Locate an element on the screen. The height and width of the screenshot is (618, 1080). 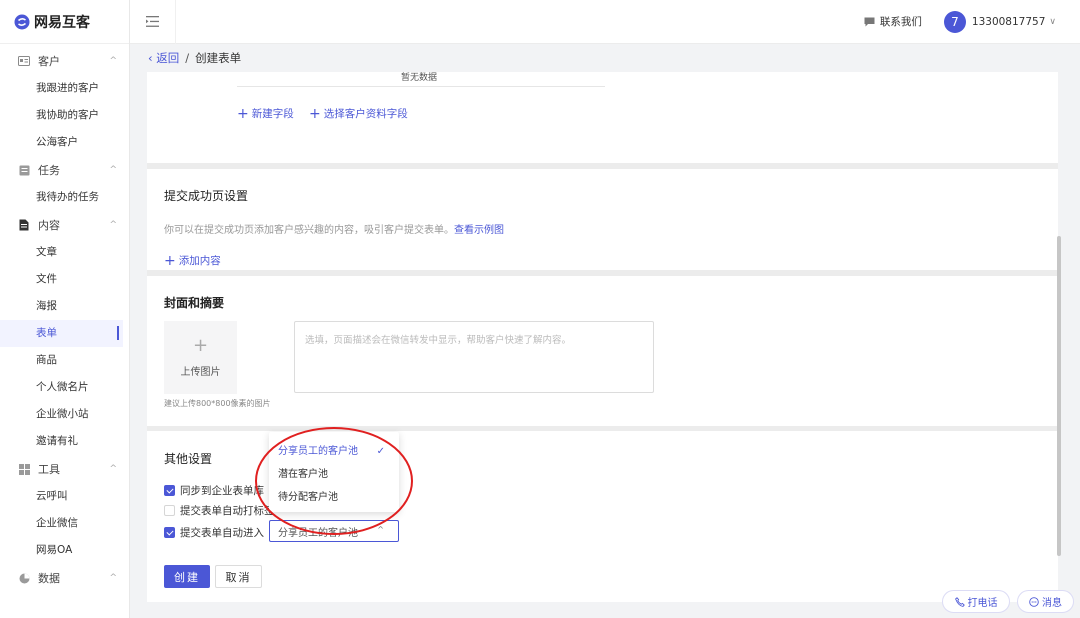
sidebar-item-my-assisted-customers: 我协助的客户 is located at coordinates (64, 115).